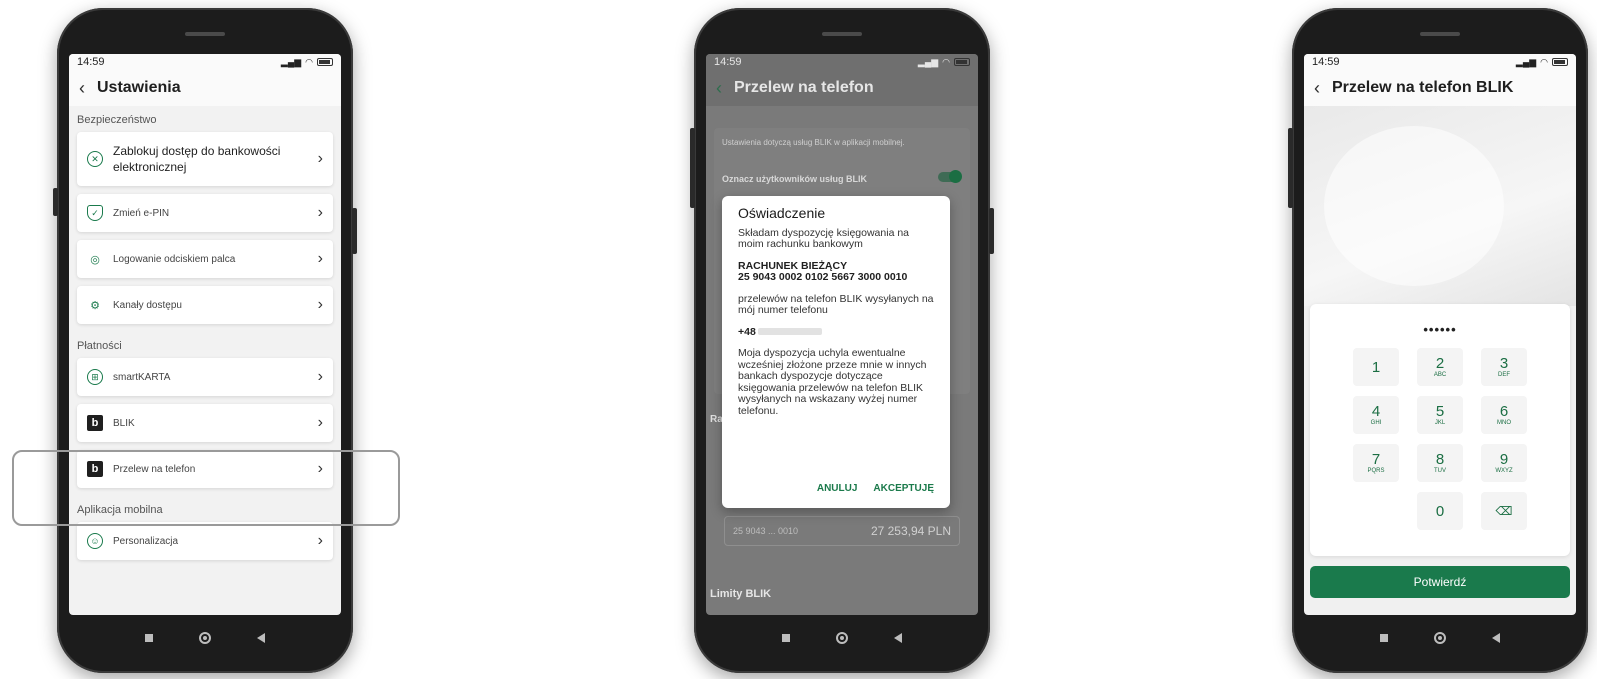 This screenshot has width=1597, height=679. I want to click on key-3: 3 DEF, so click(1504, 367).